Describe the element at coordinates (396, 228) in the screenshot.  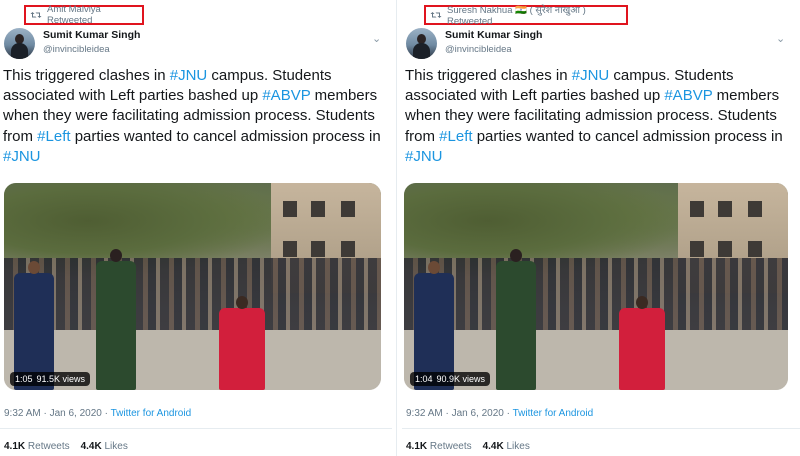
I see `tweet-separator` at that location.